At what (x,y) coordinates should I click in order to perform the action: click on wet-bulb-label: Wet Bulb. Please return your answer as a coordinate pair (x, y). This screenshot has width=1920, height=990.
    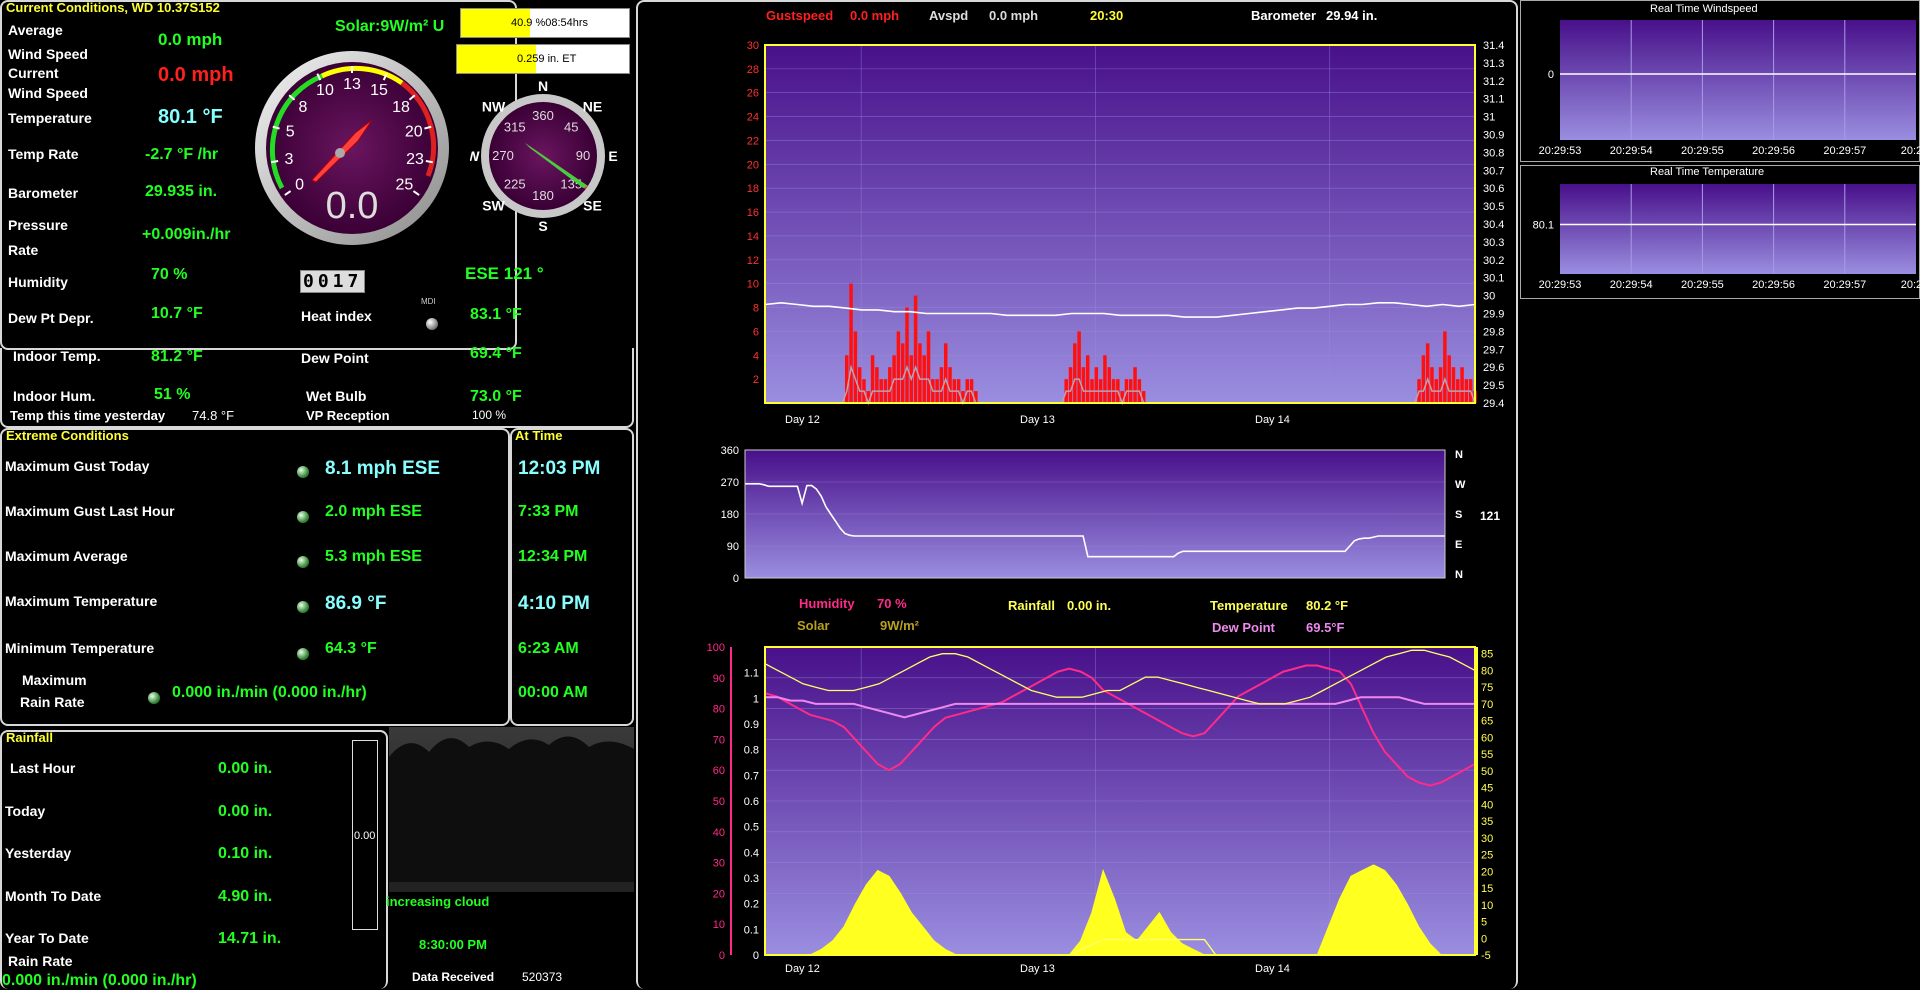
    Looking at the image, I should click on (336, 396).